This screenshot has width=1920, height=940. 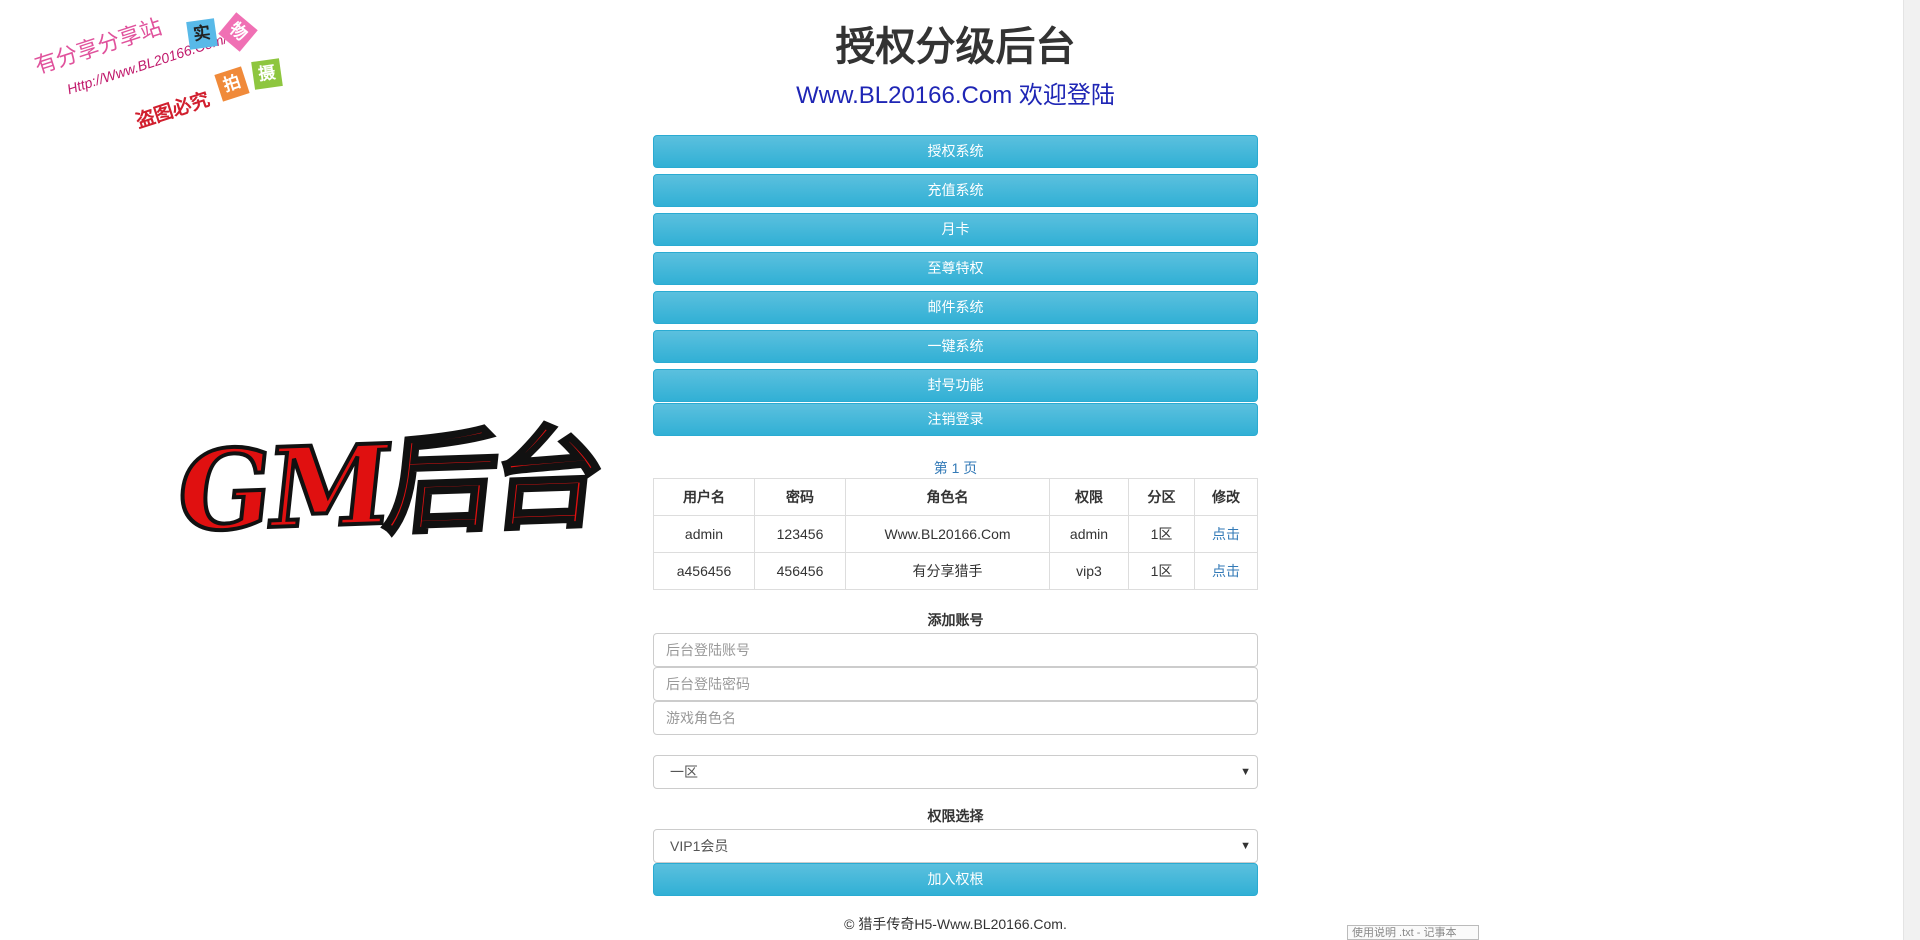 What do you see at coordinates (800, 534) in the screenshot?
I see `cell-password: 123456` at bounding box center [800, 534].